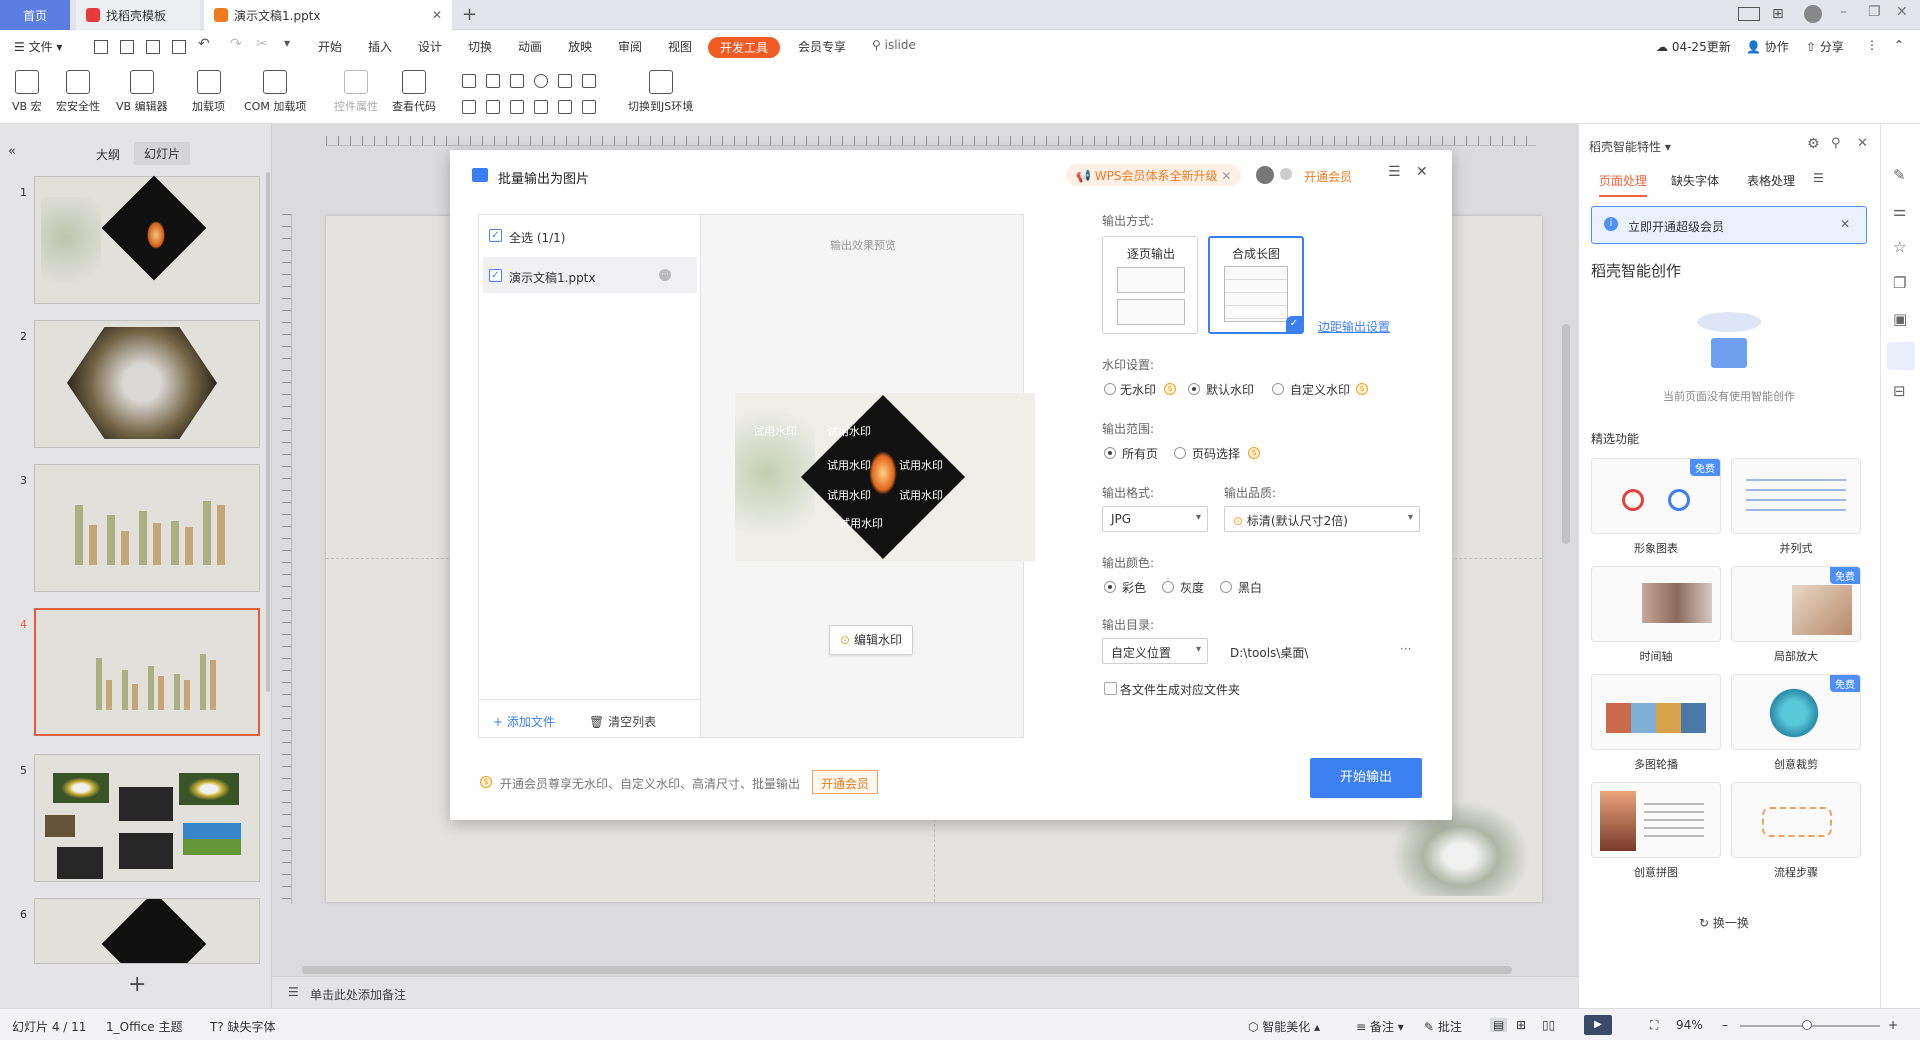 This screenshot has width=1920, height=1040. I want to click on smart-panel-header: 稻壳智能特性 ▾, so click(1630, 146).